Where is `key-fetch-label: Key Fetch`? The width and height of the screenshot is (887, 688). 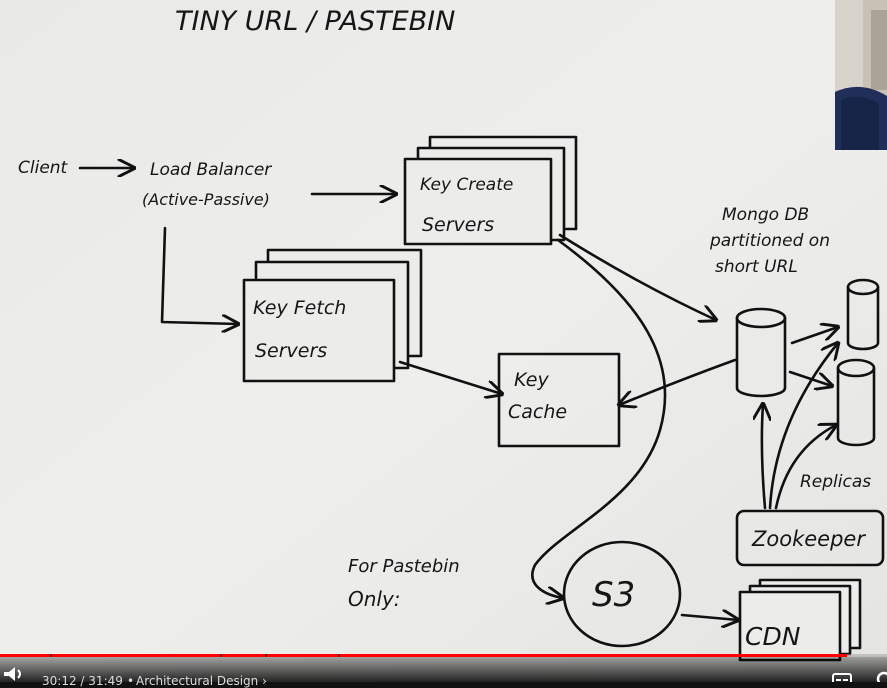 key-fetch-label: Key Fetch is located at coordinates (299, 308).